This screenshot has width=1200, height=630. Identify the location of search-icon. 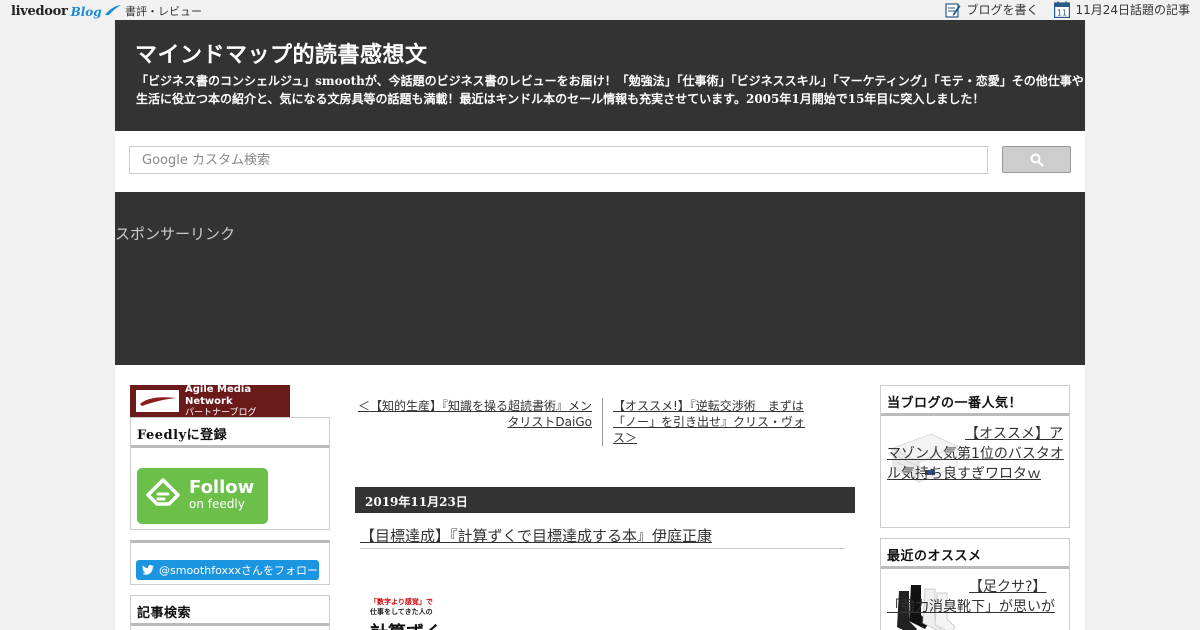
(1037, 160).